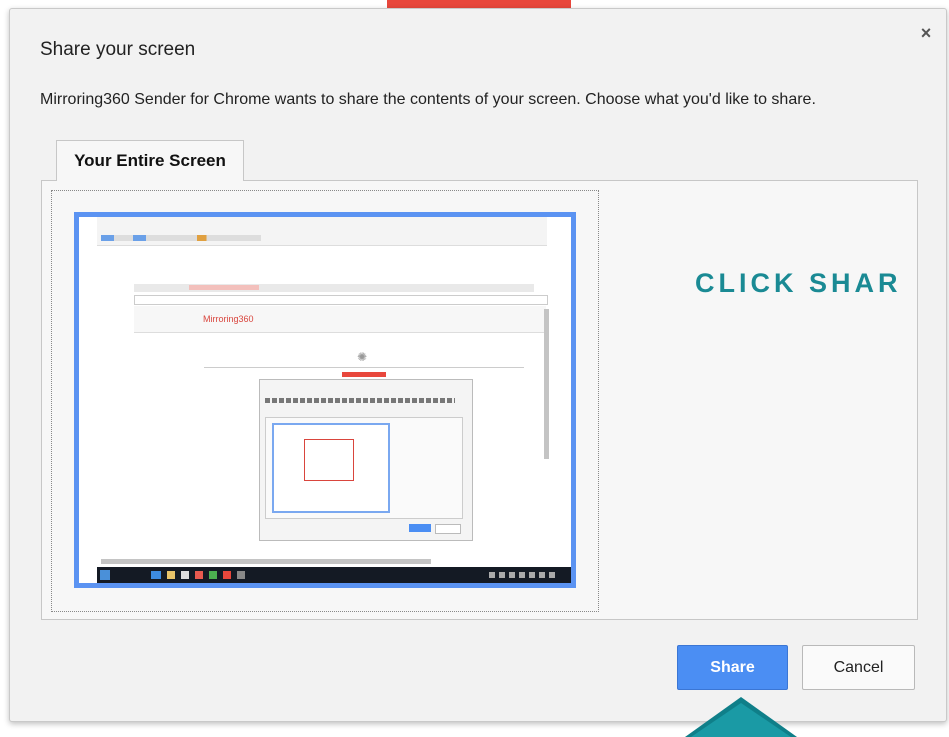 The image size is (949, 737). Describe the element at coordinates (732, 667) in the screenshot. I see `share-button: Share` at that location.